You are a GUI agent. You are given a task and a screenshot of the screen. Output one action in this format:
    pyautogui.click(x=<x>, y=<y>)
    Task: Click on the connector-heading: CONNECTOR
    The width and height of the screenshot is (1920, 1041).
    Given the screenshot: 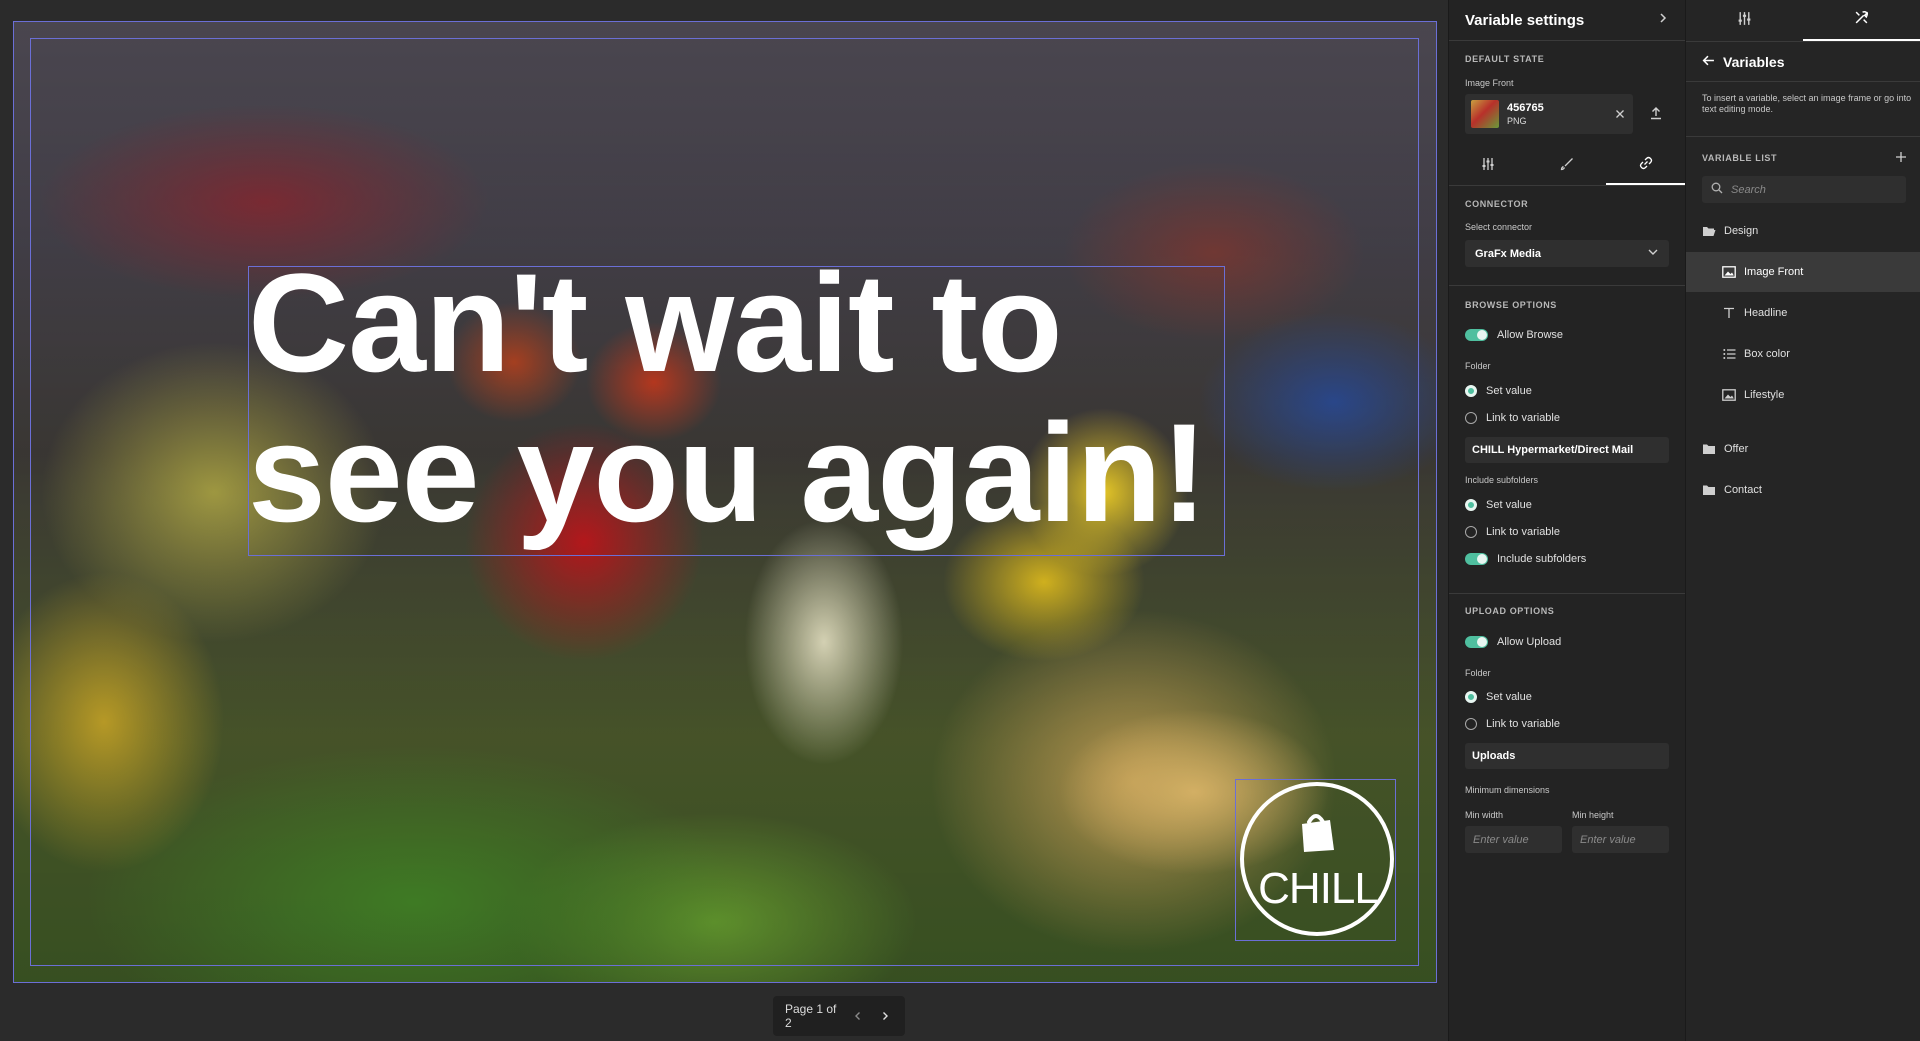 What is the action you would take?
    pyautogui.click(x=1497, y=204)
    